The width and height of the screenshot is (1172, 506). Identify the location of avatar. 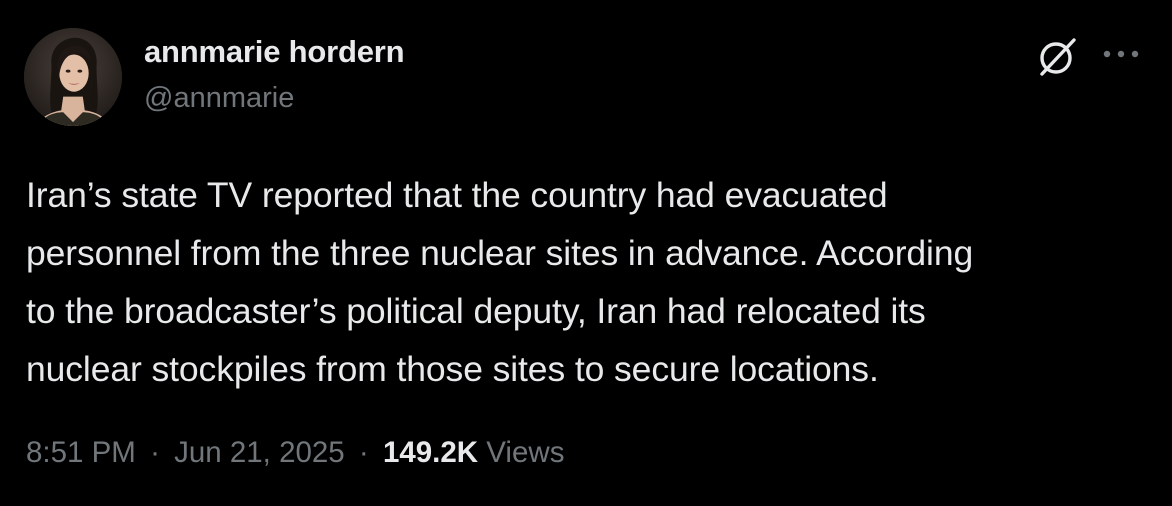
(73, 77).